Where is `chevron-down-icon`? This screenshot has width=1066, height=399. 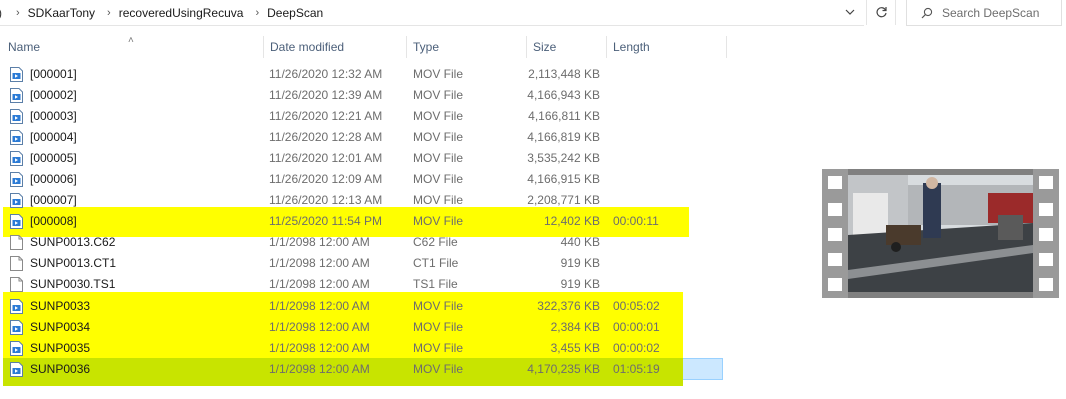
chevron-down-icon is located at coordinates (850, 12).